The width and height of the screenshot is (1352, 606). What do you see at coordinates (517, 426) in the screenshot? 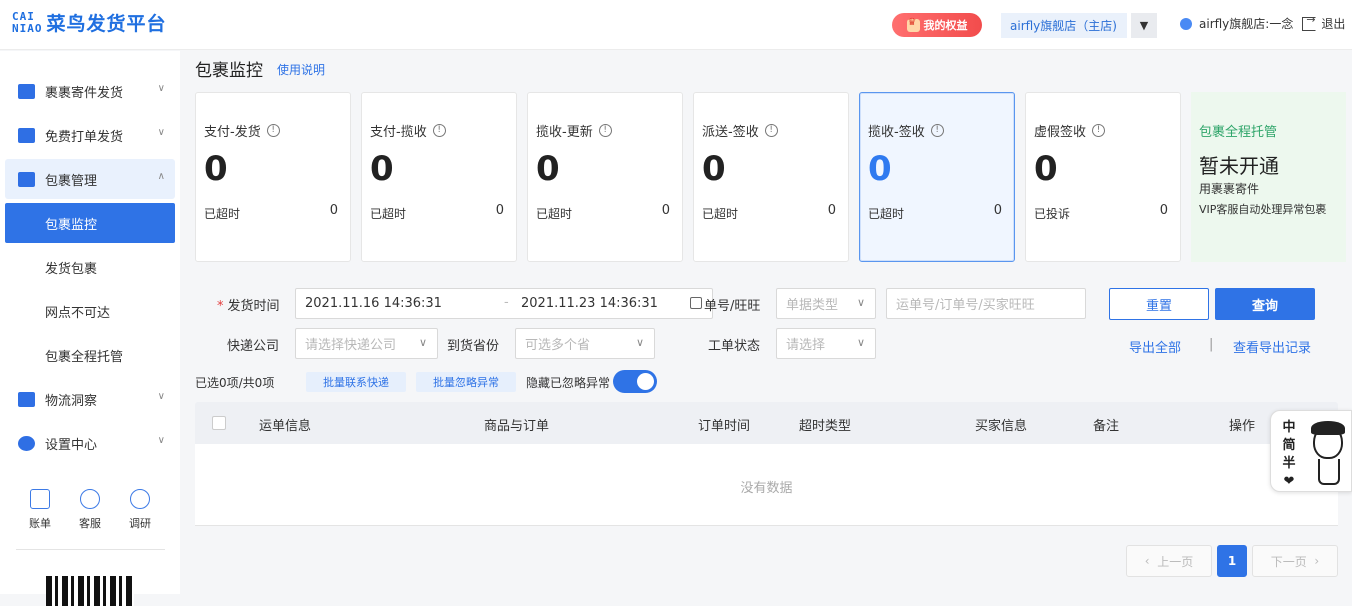
I see `column-header: 商品与订单` at bounding box center [517, 426].